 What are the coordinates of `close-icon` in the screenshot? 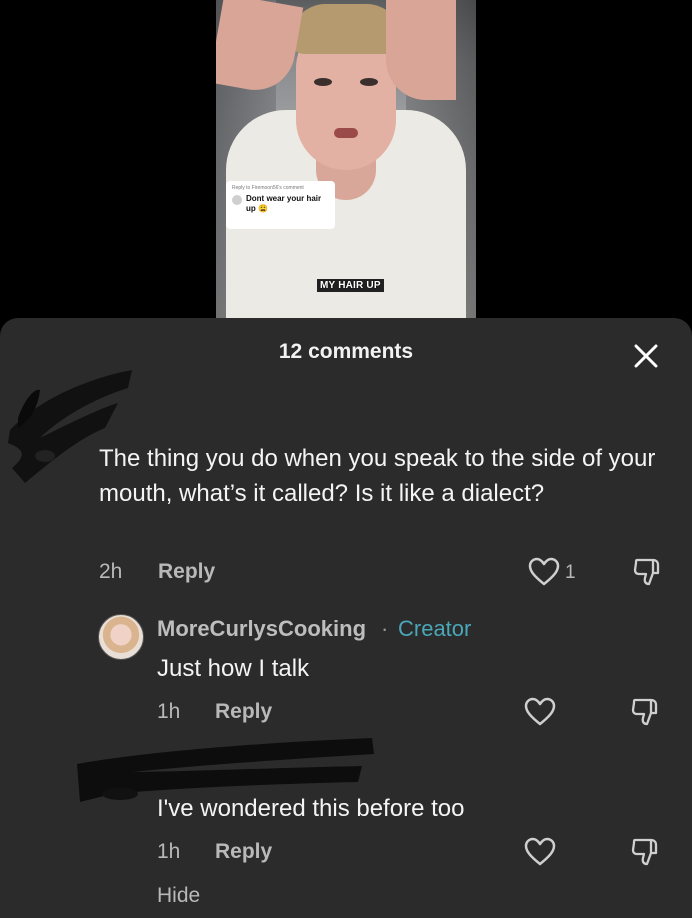 It's located at (646, 356).